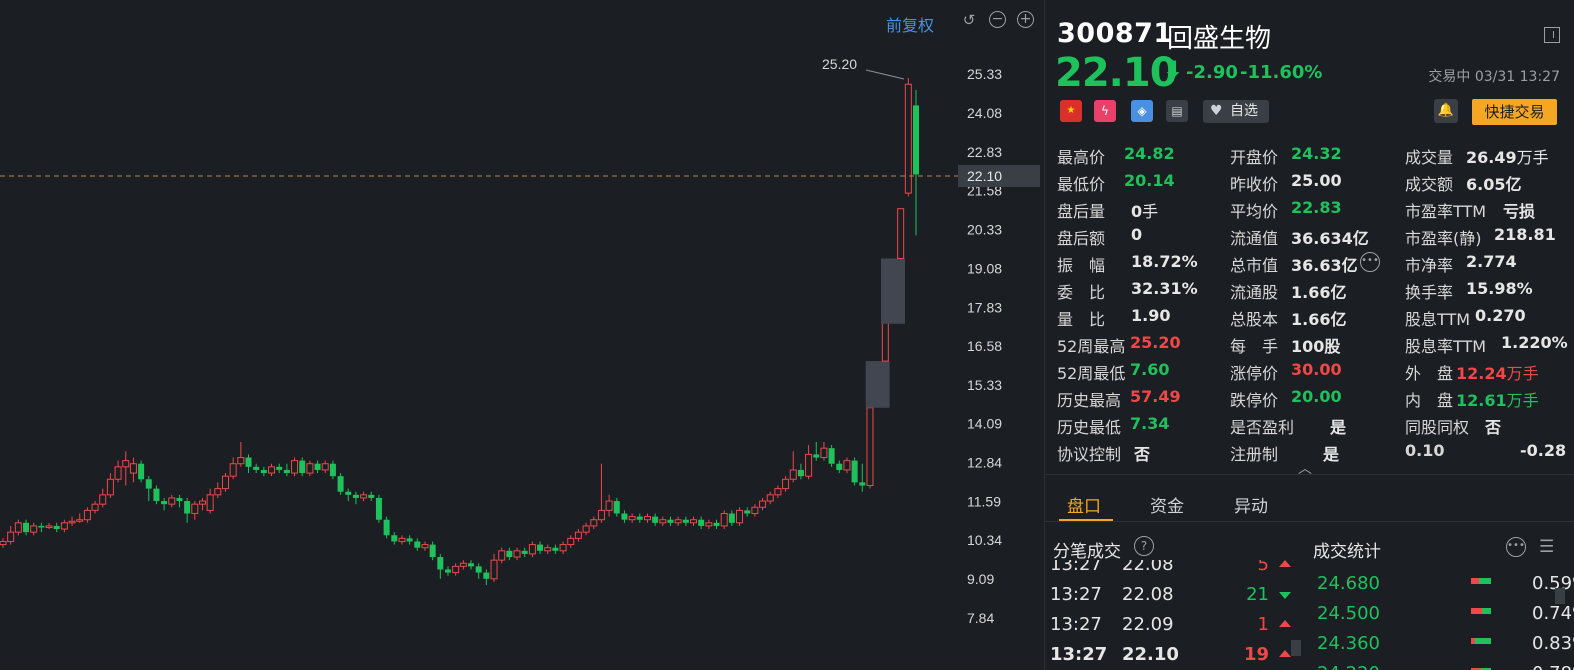 This screenshot has width=1574, height=670. I want to click on zoom-out-icon: −, so click(997, 19).